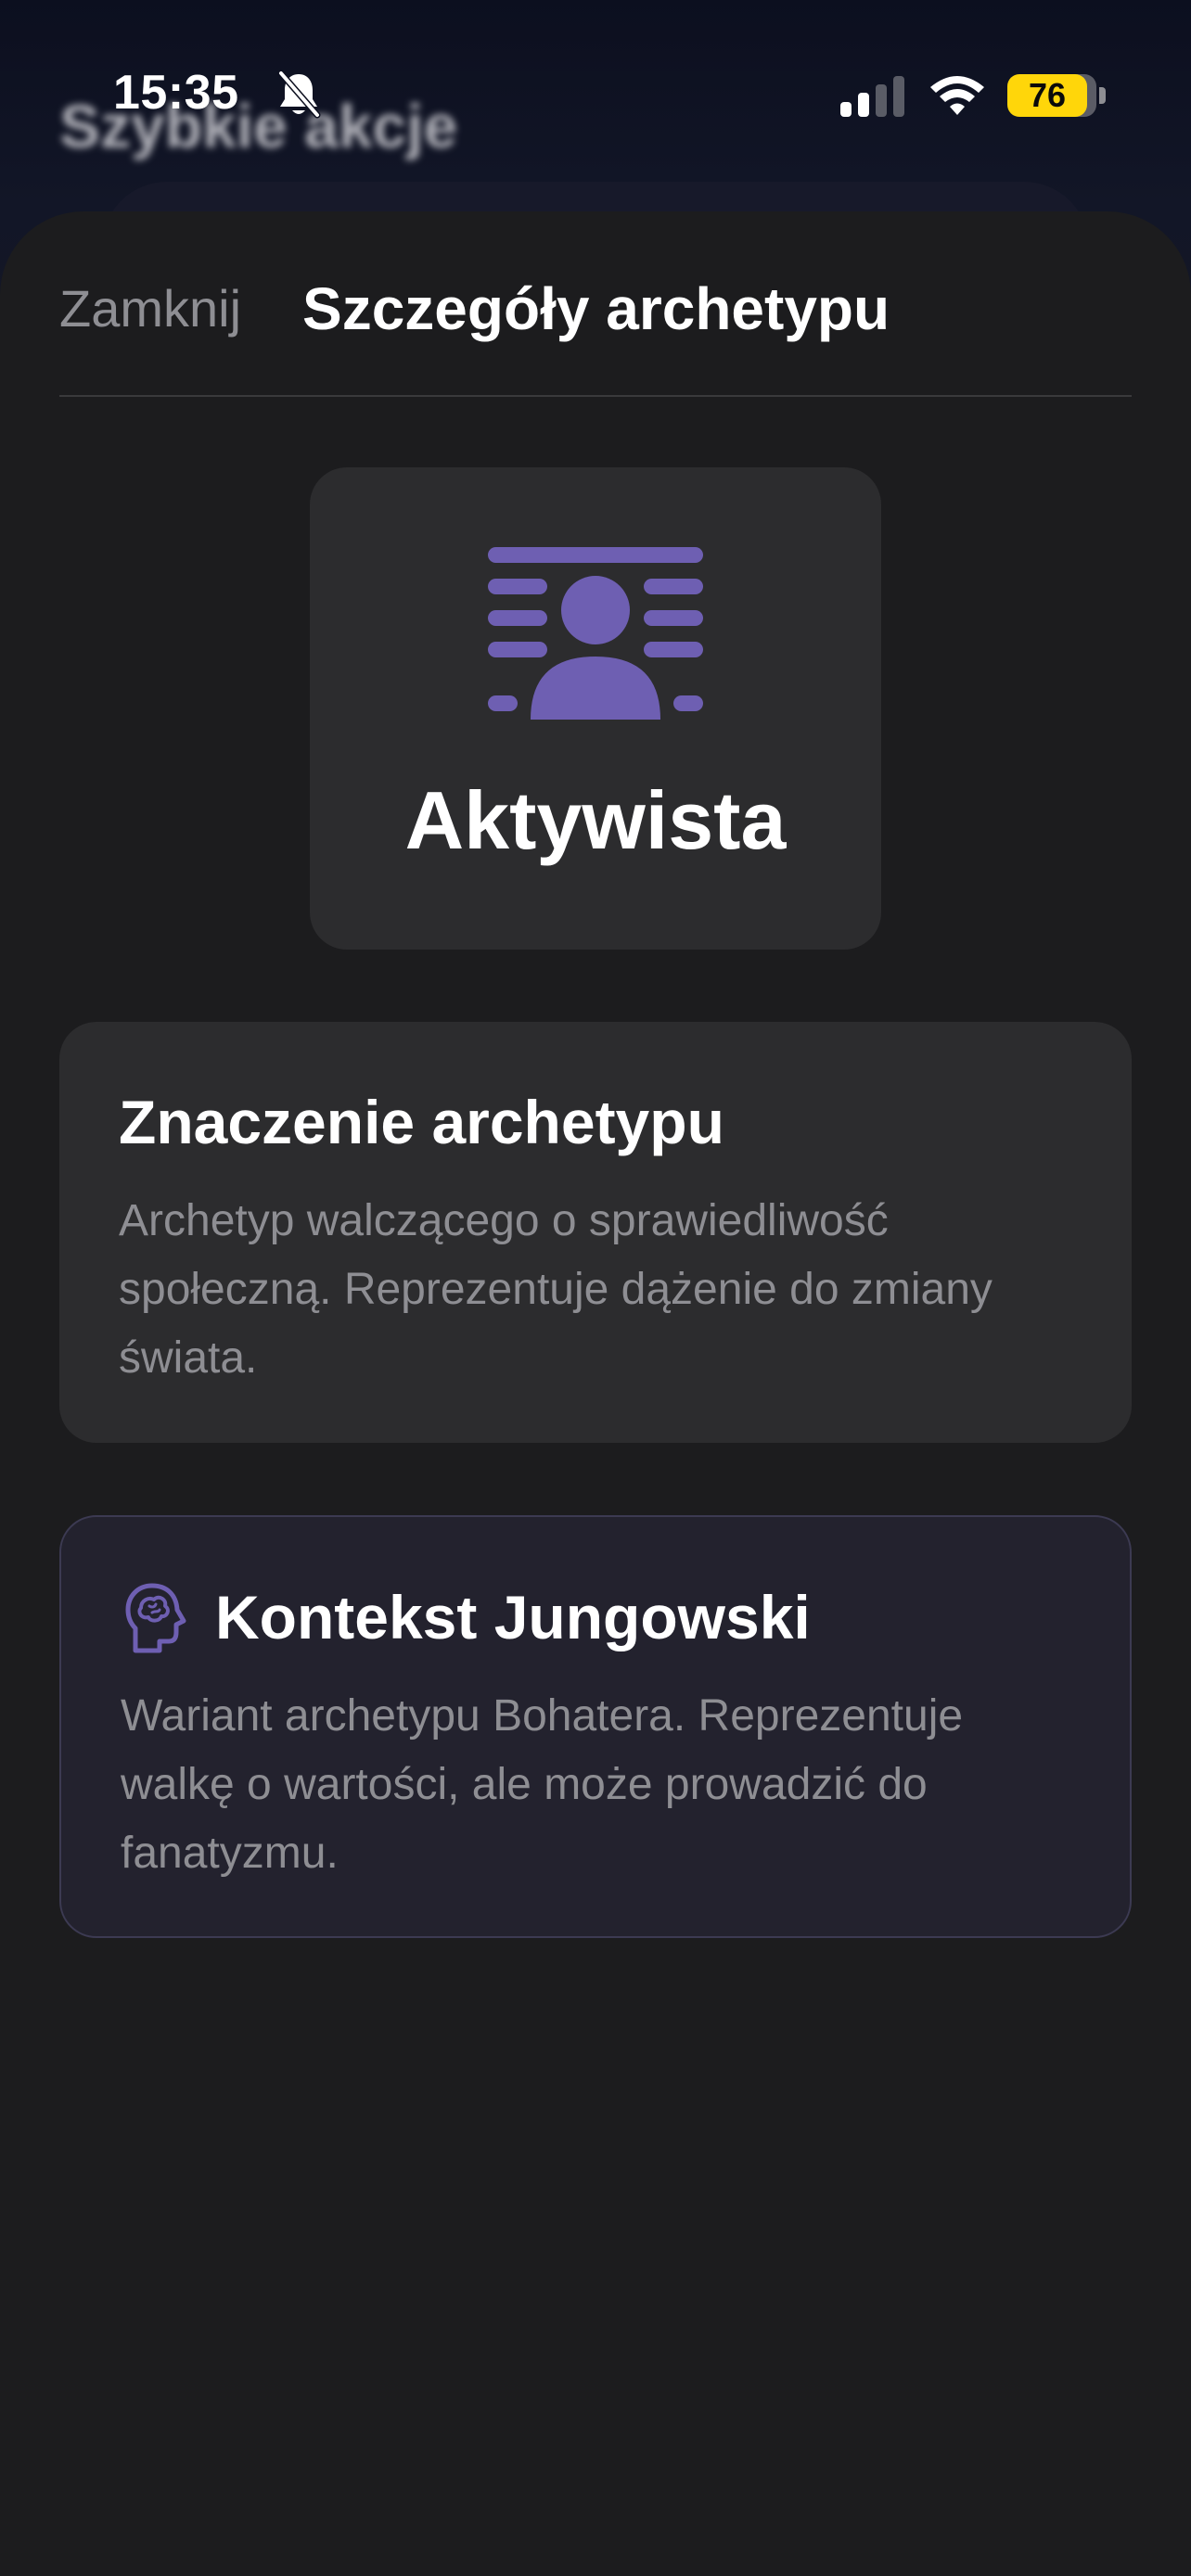 The width and height of the screenshot is (1191, 2576). Describe the element at coordinates (595, 633) in the screenshot. I see `person-lines-icon` at that location.